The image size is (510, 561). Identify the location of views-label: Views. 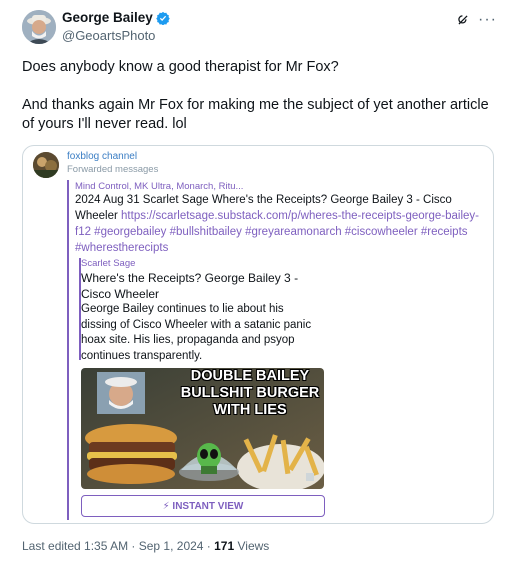
(252, 546).